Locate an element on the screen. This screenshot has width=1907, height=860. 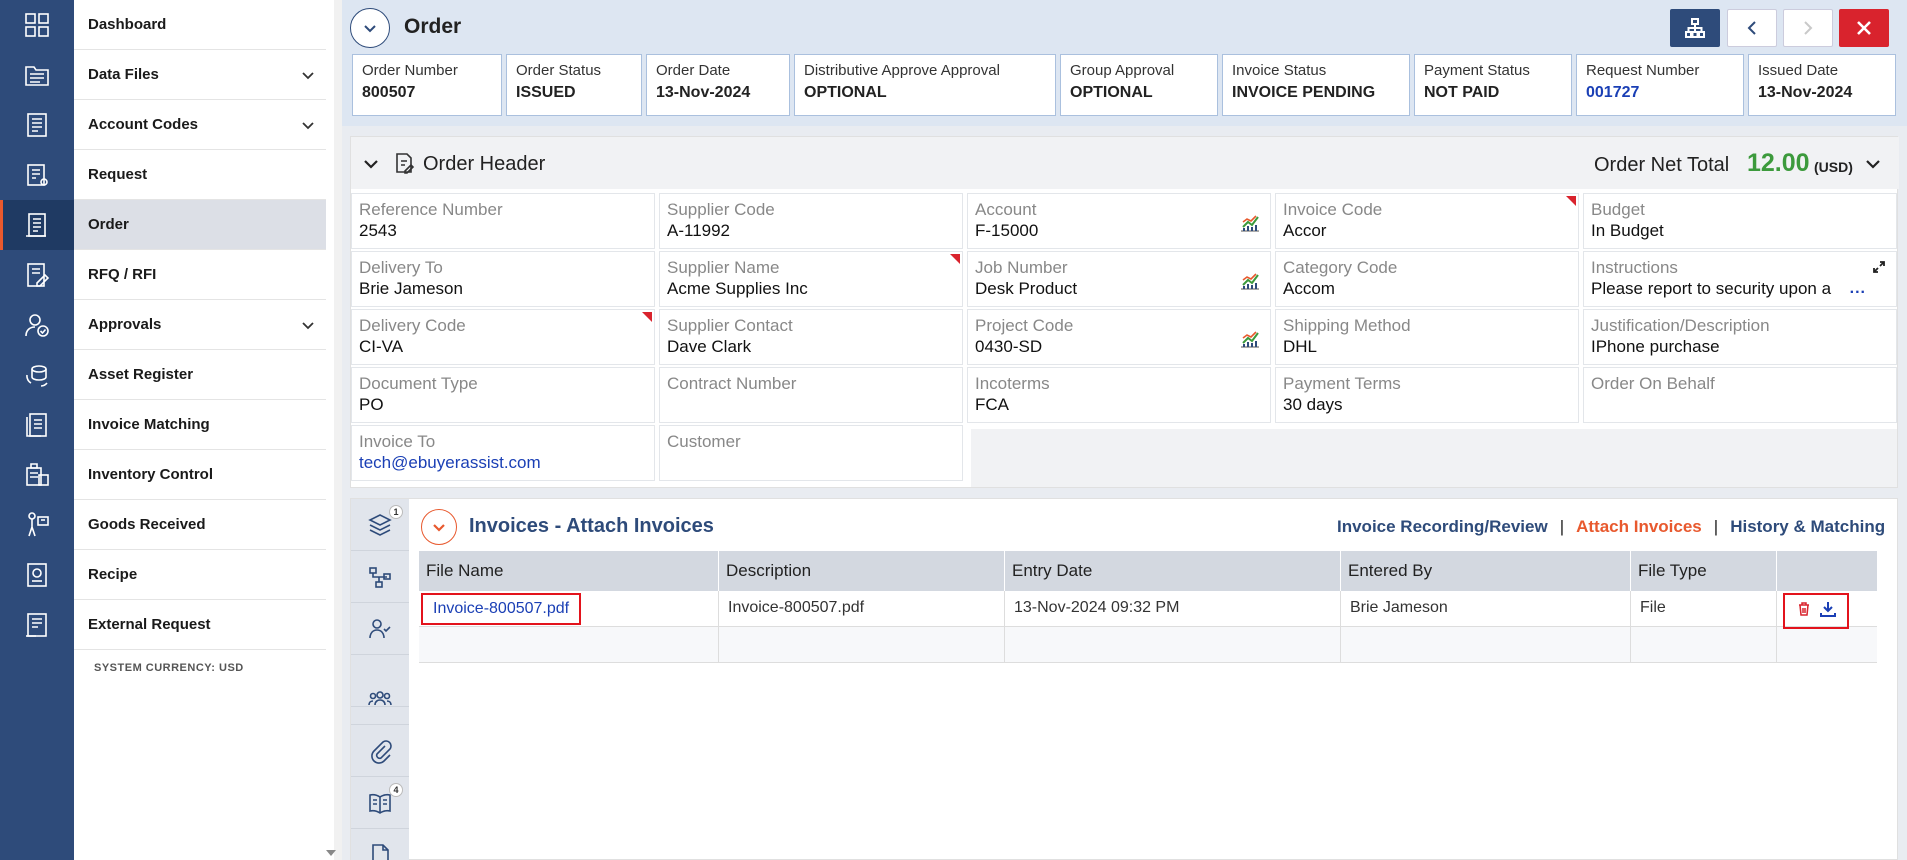
sidebar-item-rfq-rfi: RFQ / RFI is located at coordinates (200, 275).